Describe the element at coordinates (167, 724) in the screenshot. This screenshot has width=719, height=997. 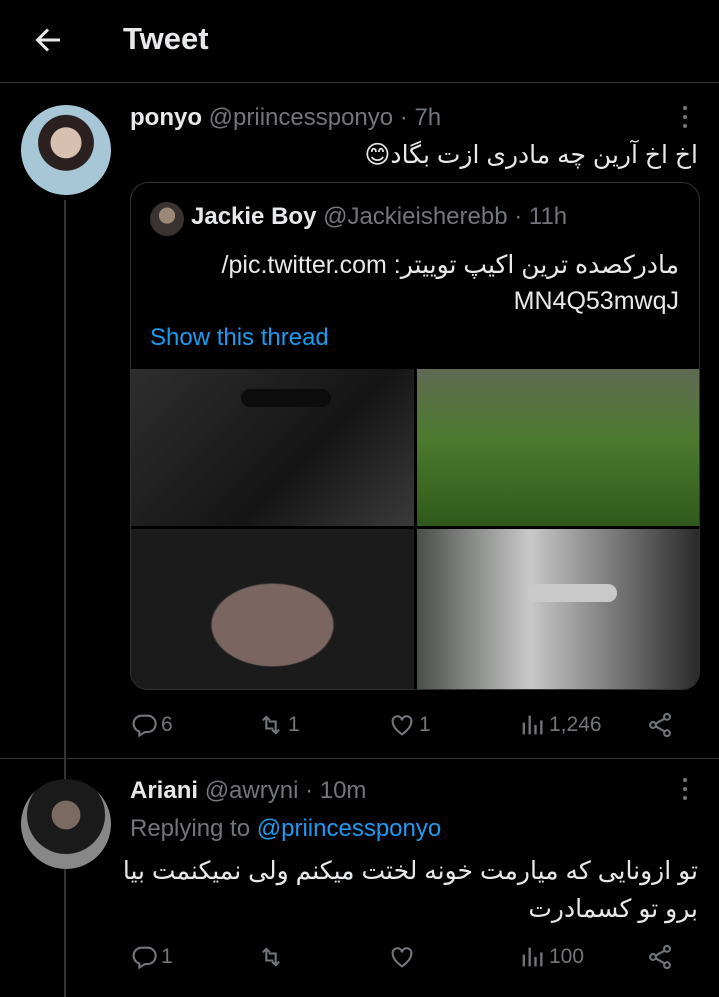
I see `reply-count: 6` at that location.